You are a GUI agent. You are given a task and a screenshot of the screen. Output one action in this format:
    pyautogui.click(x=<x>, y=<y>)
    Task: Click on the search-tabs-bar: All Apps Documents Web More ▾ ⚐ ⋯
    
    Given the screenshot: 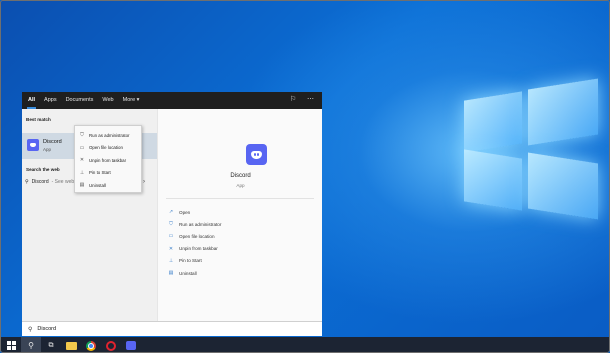 What is the action you would take?
    pyautogui.click(x=172, y=100)
    